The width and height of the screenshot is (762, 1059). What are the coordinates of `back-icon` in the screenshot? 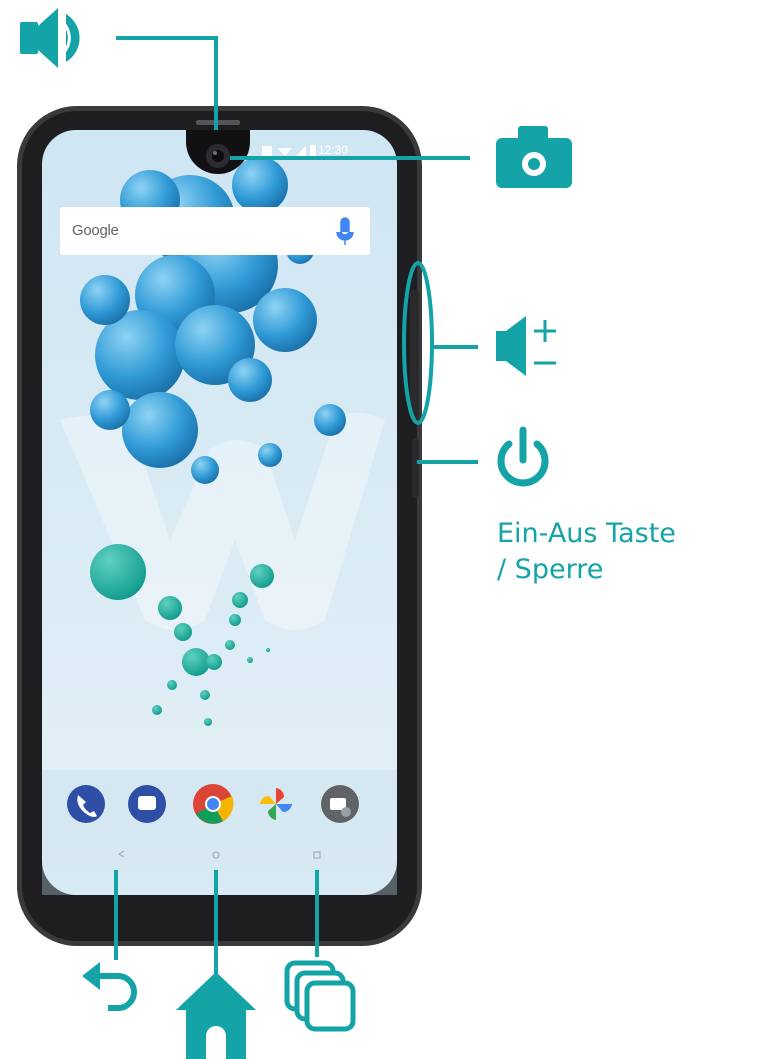 It's located at (109, 986).